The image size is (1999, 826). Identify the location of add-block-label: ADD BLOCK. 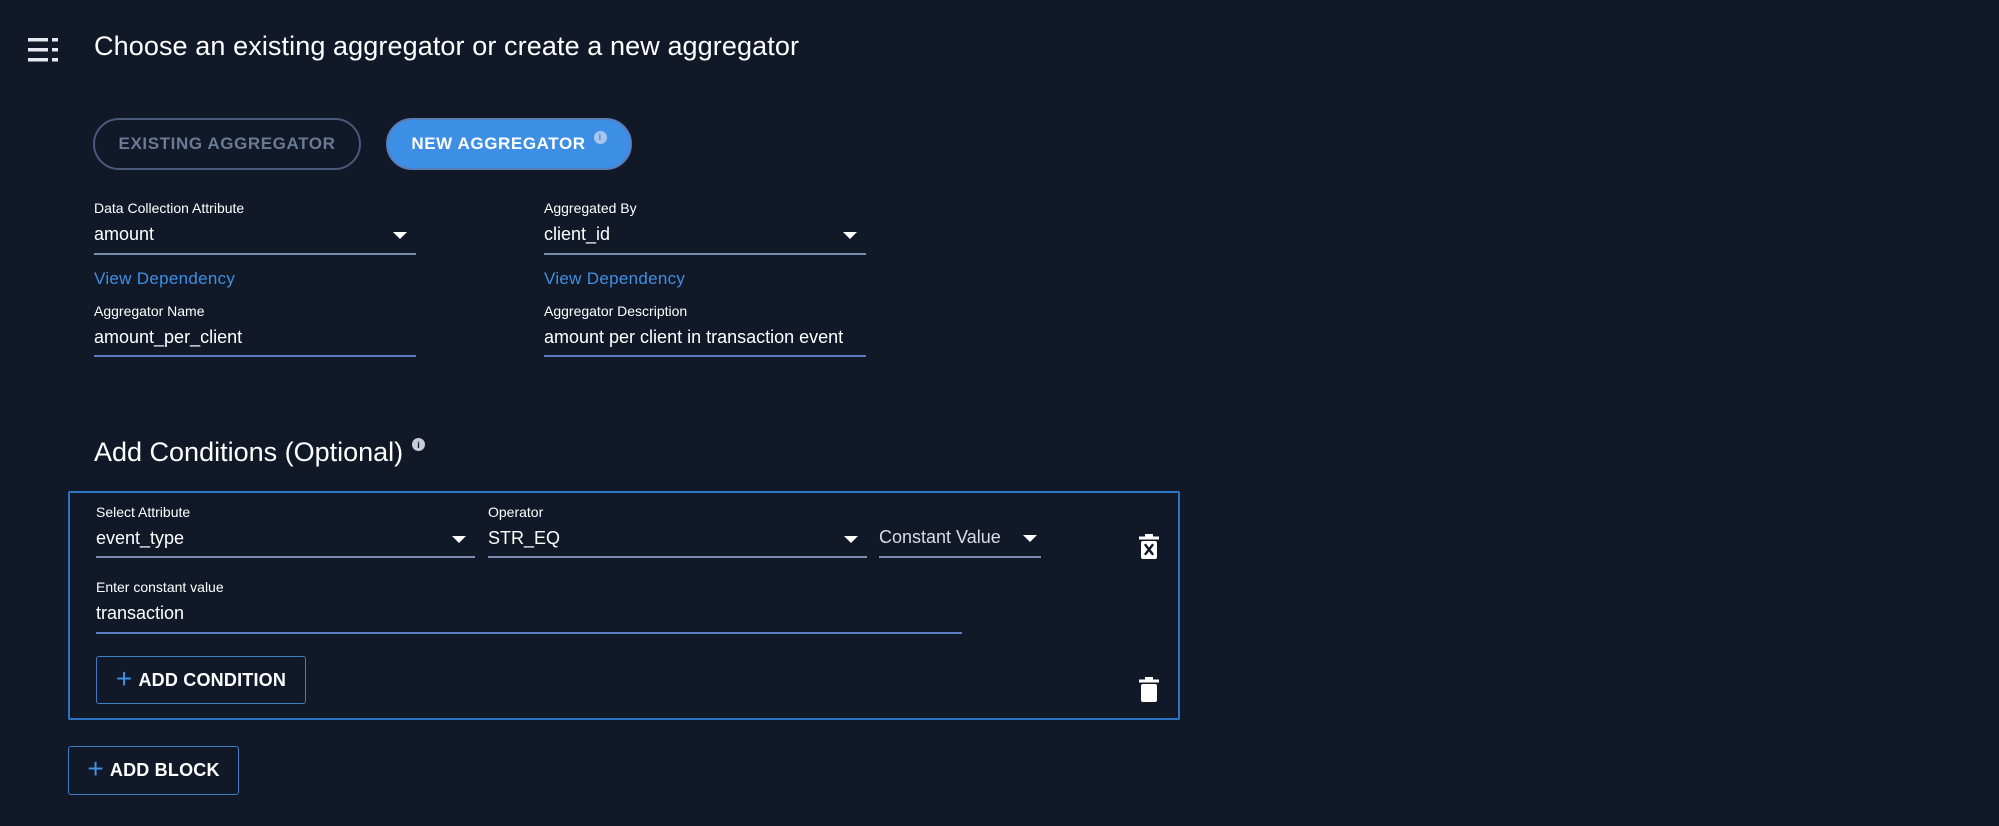
(164, 770).